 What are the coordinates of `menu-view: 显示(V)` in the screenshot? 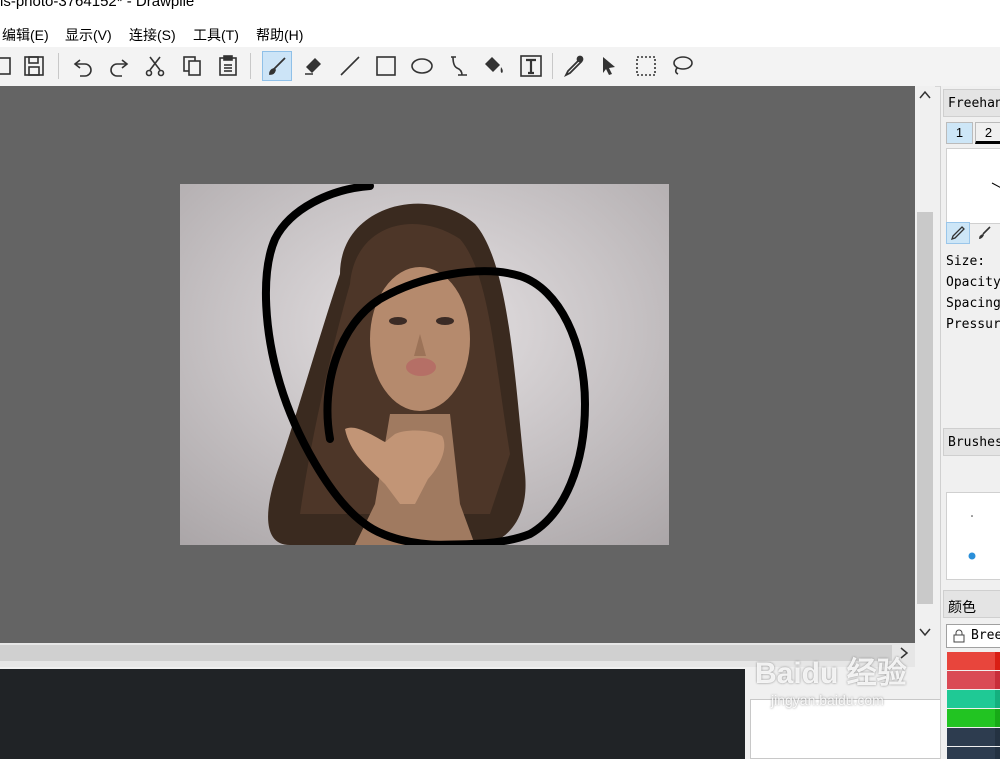 It's located at (88, 35).